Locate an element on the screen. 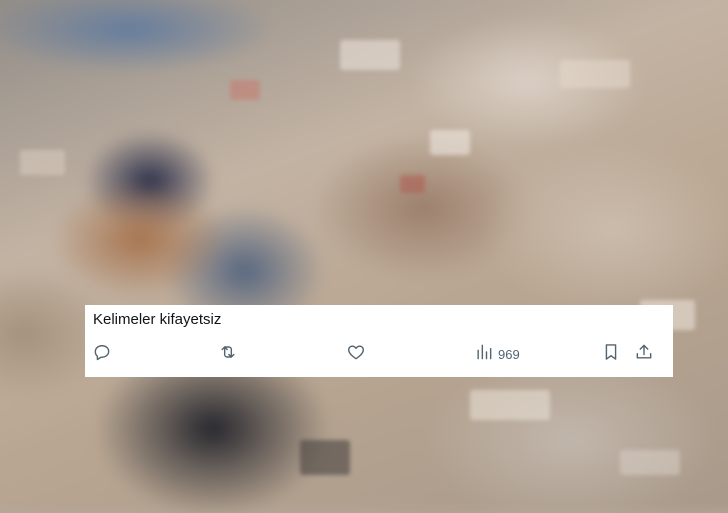  views-count: 969 is located at coordinates (509, 354).